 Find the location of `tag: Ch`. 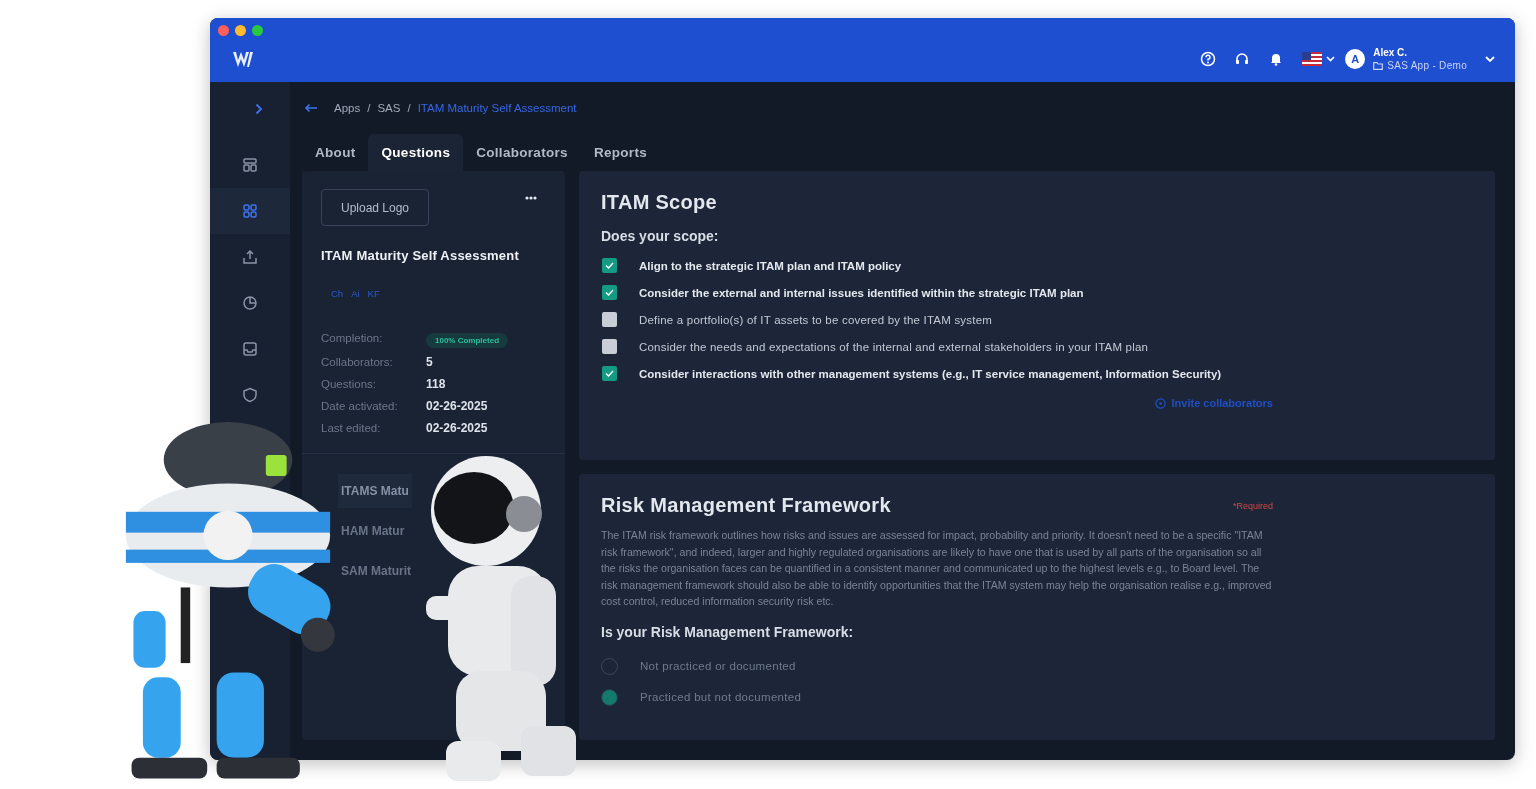

tag: Ch is located at coordinates (337, 293).